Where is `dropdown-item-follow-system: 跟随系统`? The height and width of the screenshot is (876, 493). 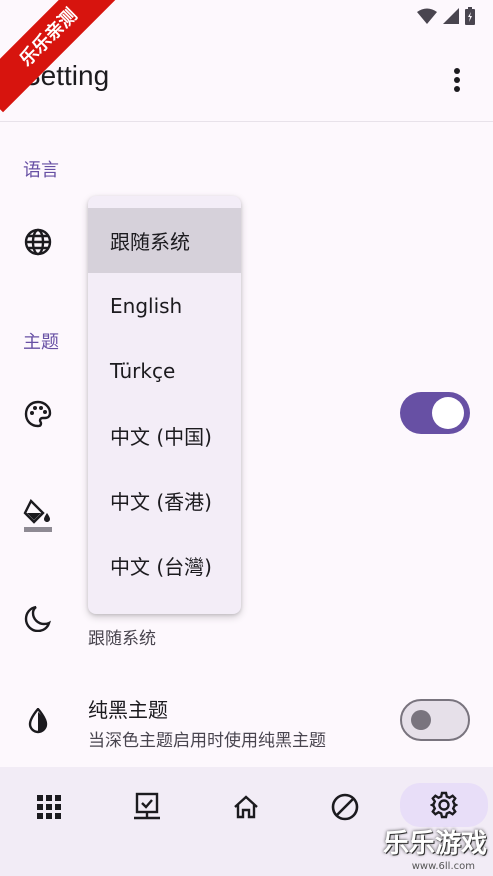 dropdown-item-follow-system: 跟随系统 is located at coordinates (164, 240).